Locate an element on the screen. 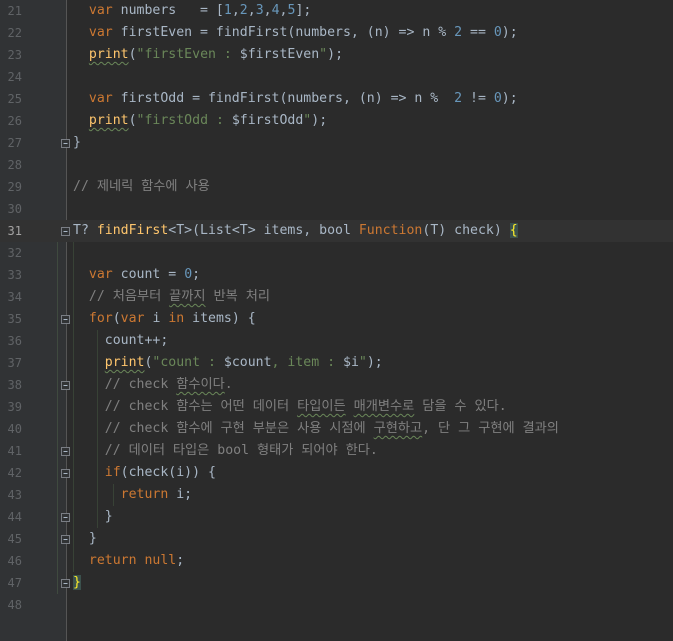 This screenshot has height=641, width=673. comment-token: 구현하고 is located at coordinates (398, 428).